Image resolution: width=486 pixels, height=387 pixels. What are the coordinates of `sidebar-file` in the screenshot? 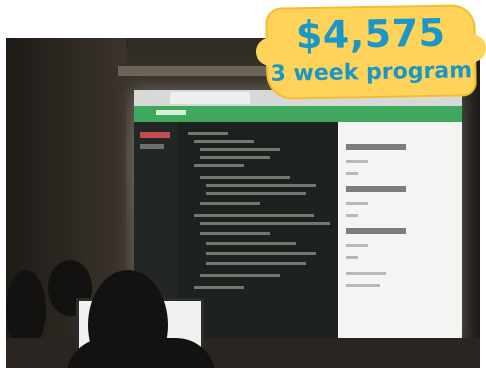 It's located at (152, 146).